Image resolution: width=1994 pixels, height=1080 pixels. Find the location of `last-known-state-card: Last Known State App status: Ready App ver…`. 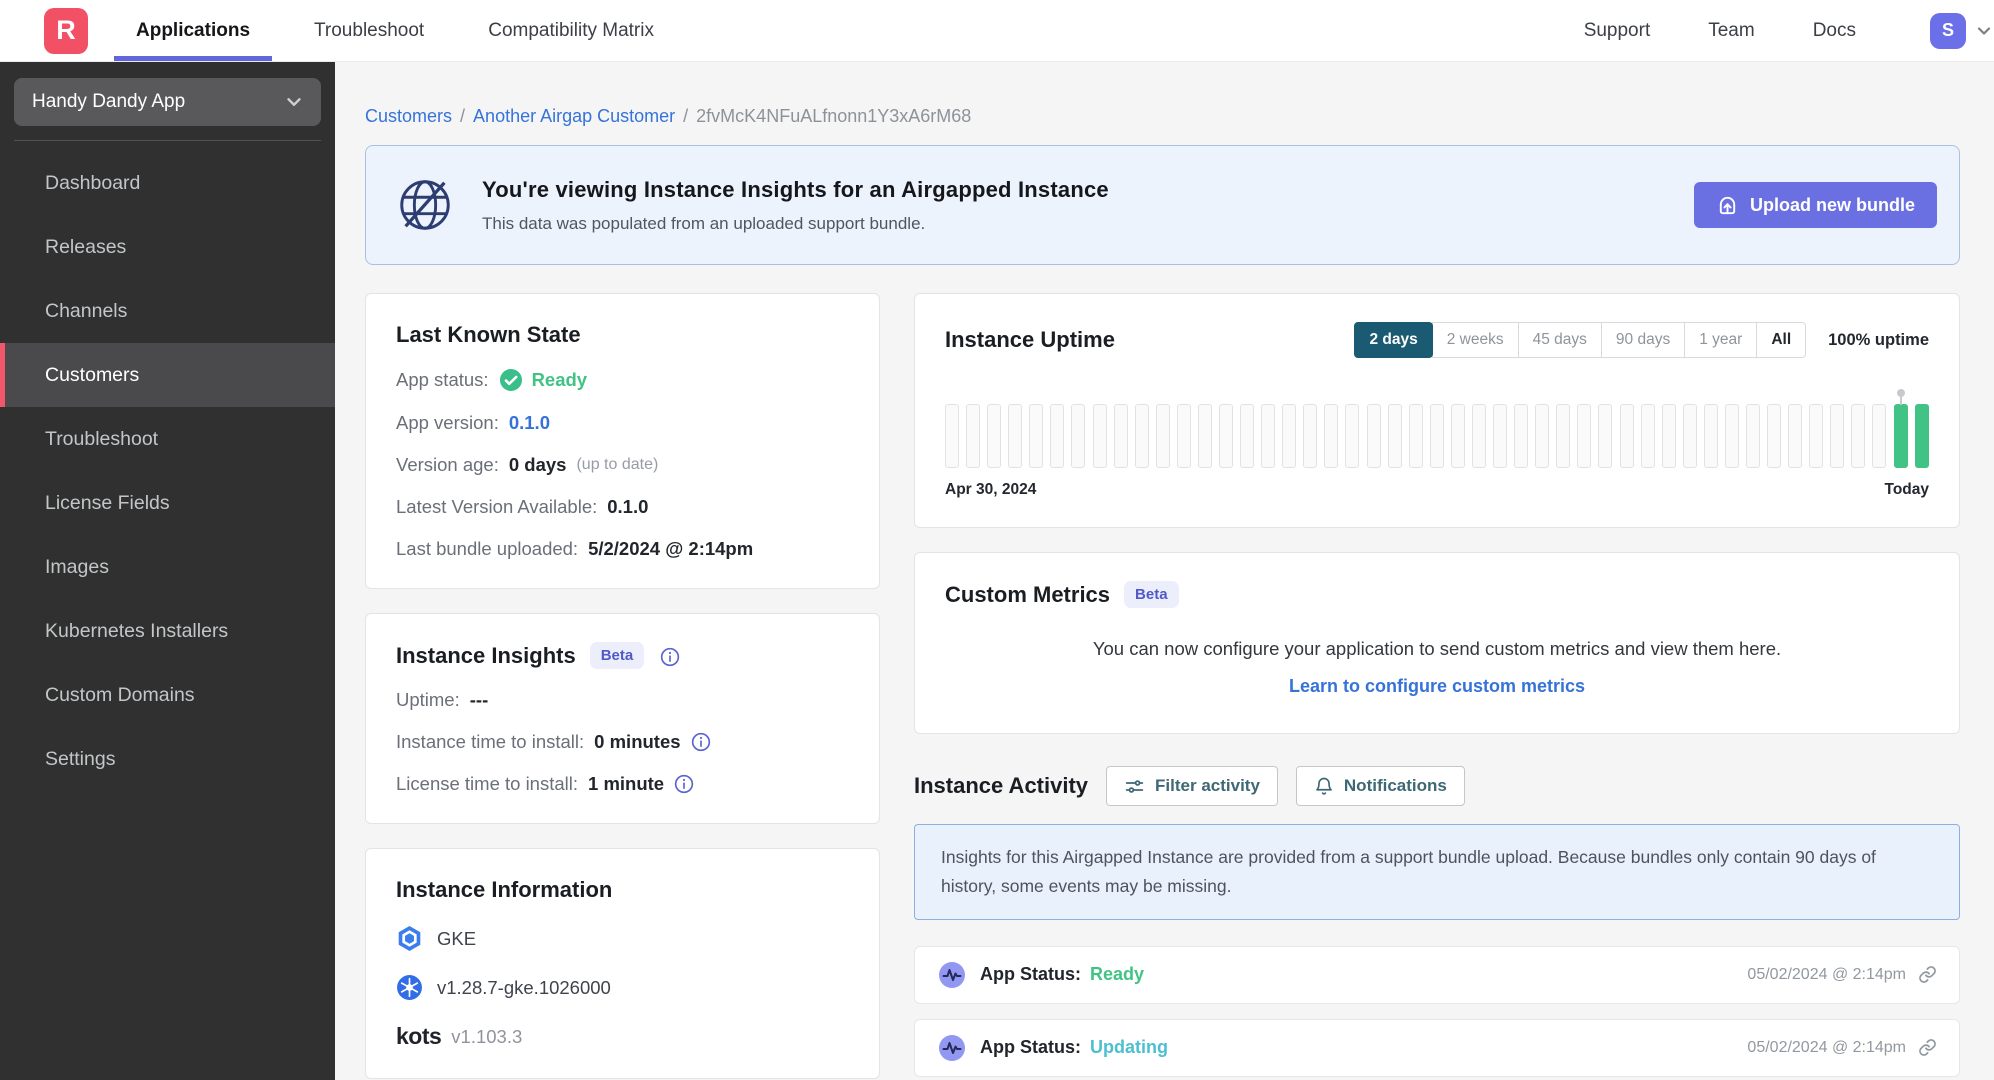

last-known-state-card: Last Known State App status: Ready App ver… is located at coordinates (622, 441).